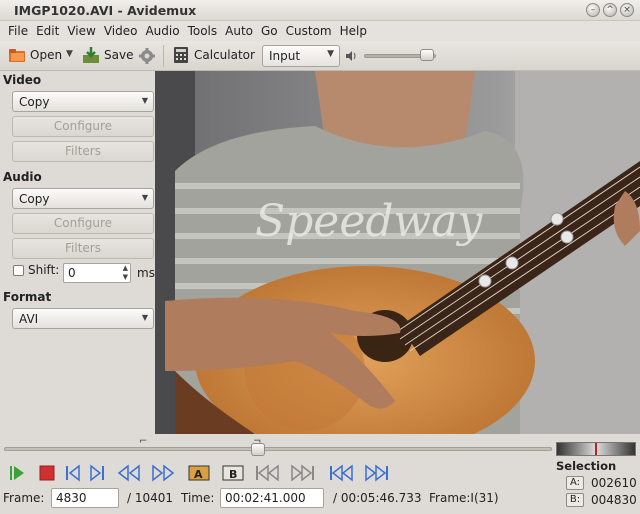 This screenshot has width=640, height=514. What do you see at coordinates (203, 31) in the screenshot?
I see `menu-tools: Tools` at bounding box center [203, 31].